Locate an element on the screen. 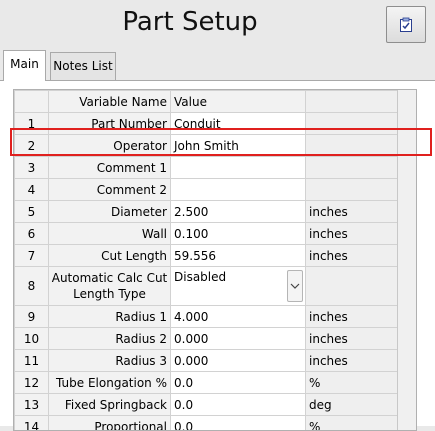 This screenshot has height=431, width=435. row-number: 1 is located at coordinates (32, 124).